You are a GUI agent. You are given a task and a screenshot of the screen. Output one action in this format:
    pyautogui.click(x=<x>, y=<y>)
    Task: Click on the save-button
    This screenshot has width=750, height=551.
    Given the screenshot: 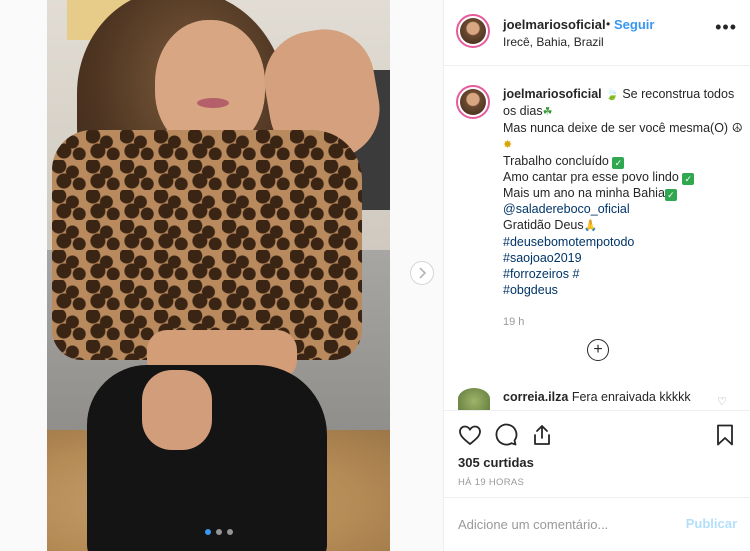 What is the action you would take?
    pyautogui.click(x=725, y=435)
    